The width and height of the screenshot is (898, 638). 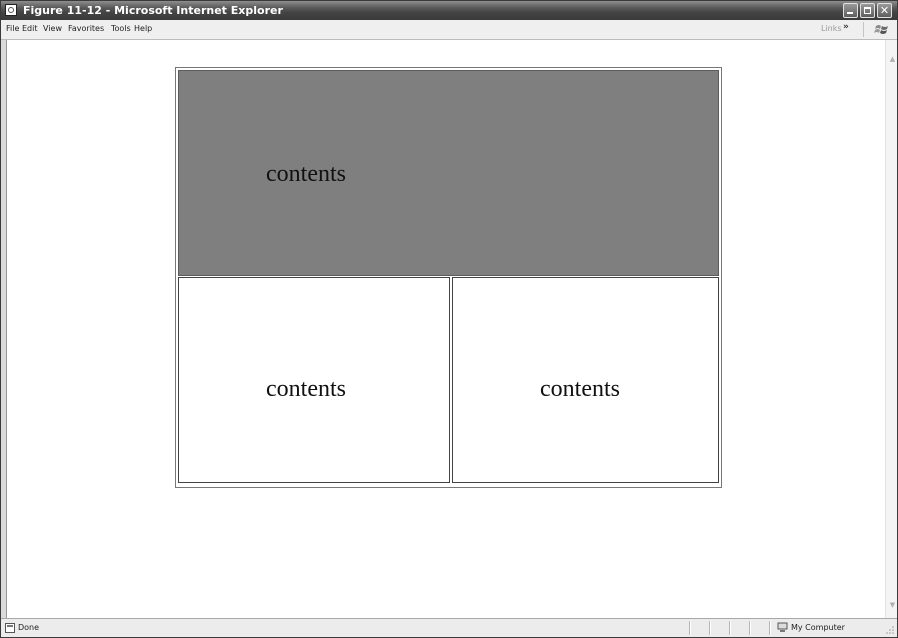 What do you see at coordinates (863, 29) in the screenshot?
I see `toolbar-divider` at bounding box center [863, 29].